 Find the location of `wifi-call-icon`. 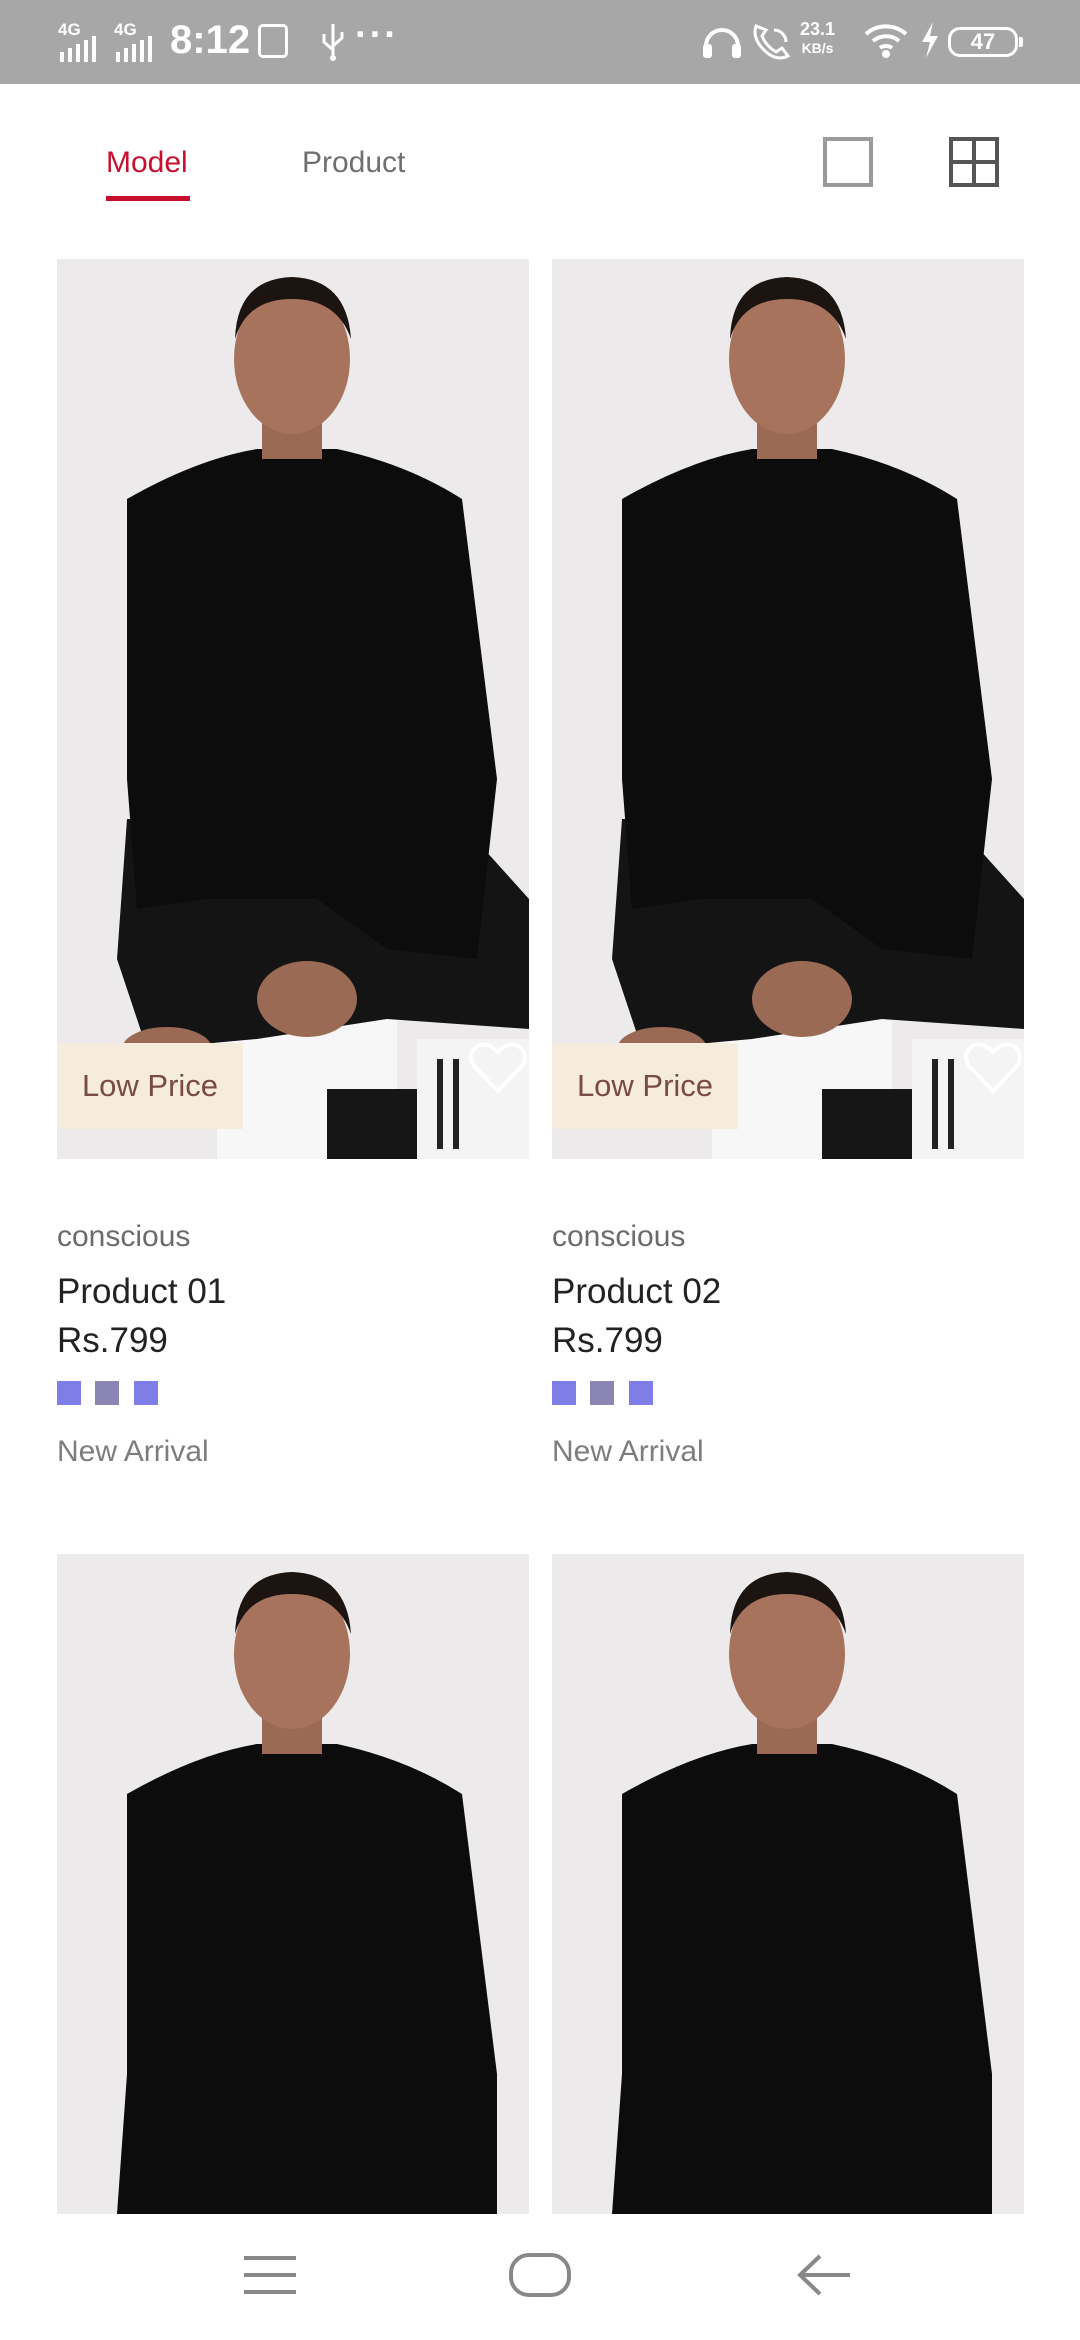

wifi-call-icon is located at coordinates (772, 42).